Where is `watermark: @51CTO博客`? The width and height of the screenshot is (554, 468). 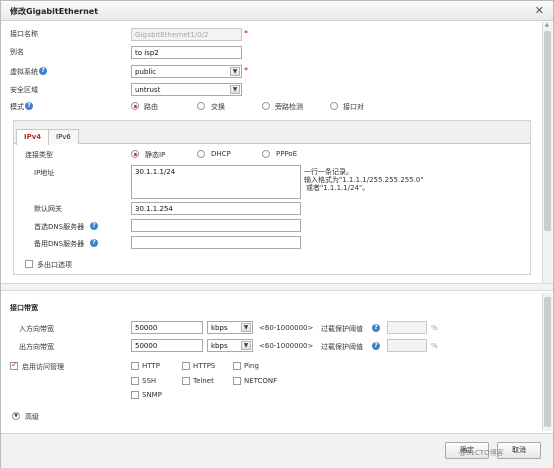 watermark: @51CTO博客 is located at coordinates (481, 453).